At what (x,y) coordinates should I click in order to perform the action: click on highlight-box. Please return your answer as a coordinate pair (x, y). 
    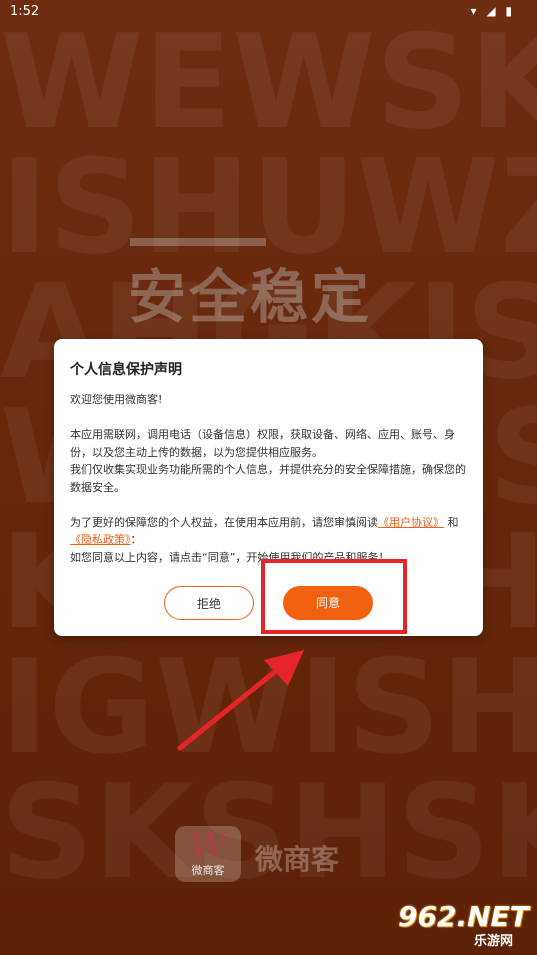
    Looking at the image, I should click on (334, 596).